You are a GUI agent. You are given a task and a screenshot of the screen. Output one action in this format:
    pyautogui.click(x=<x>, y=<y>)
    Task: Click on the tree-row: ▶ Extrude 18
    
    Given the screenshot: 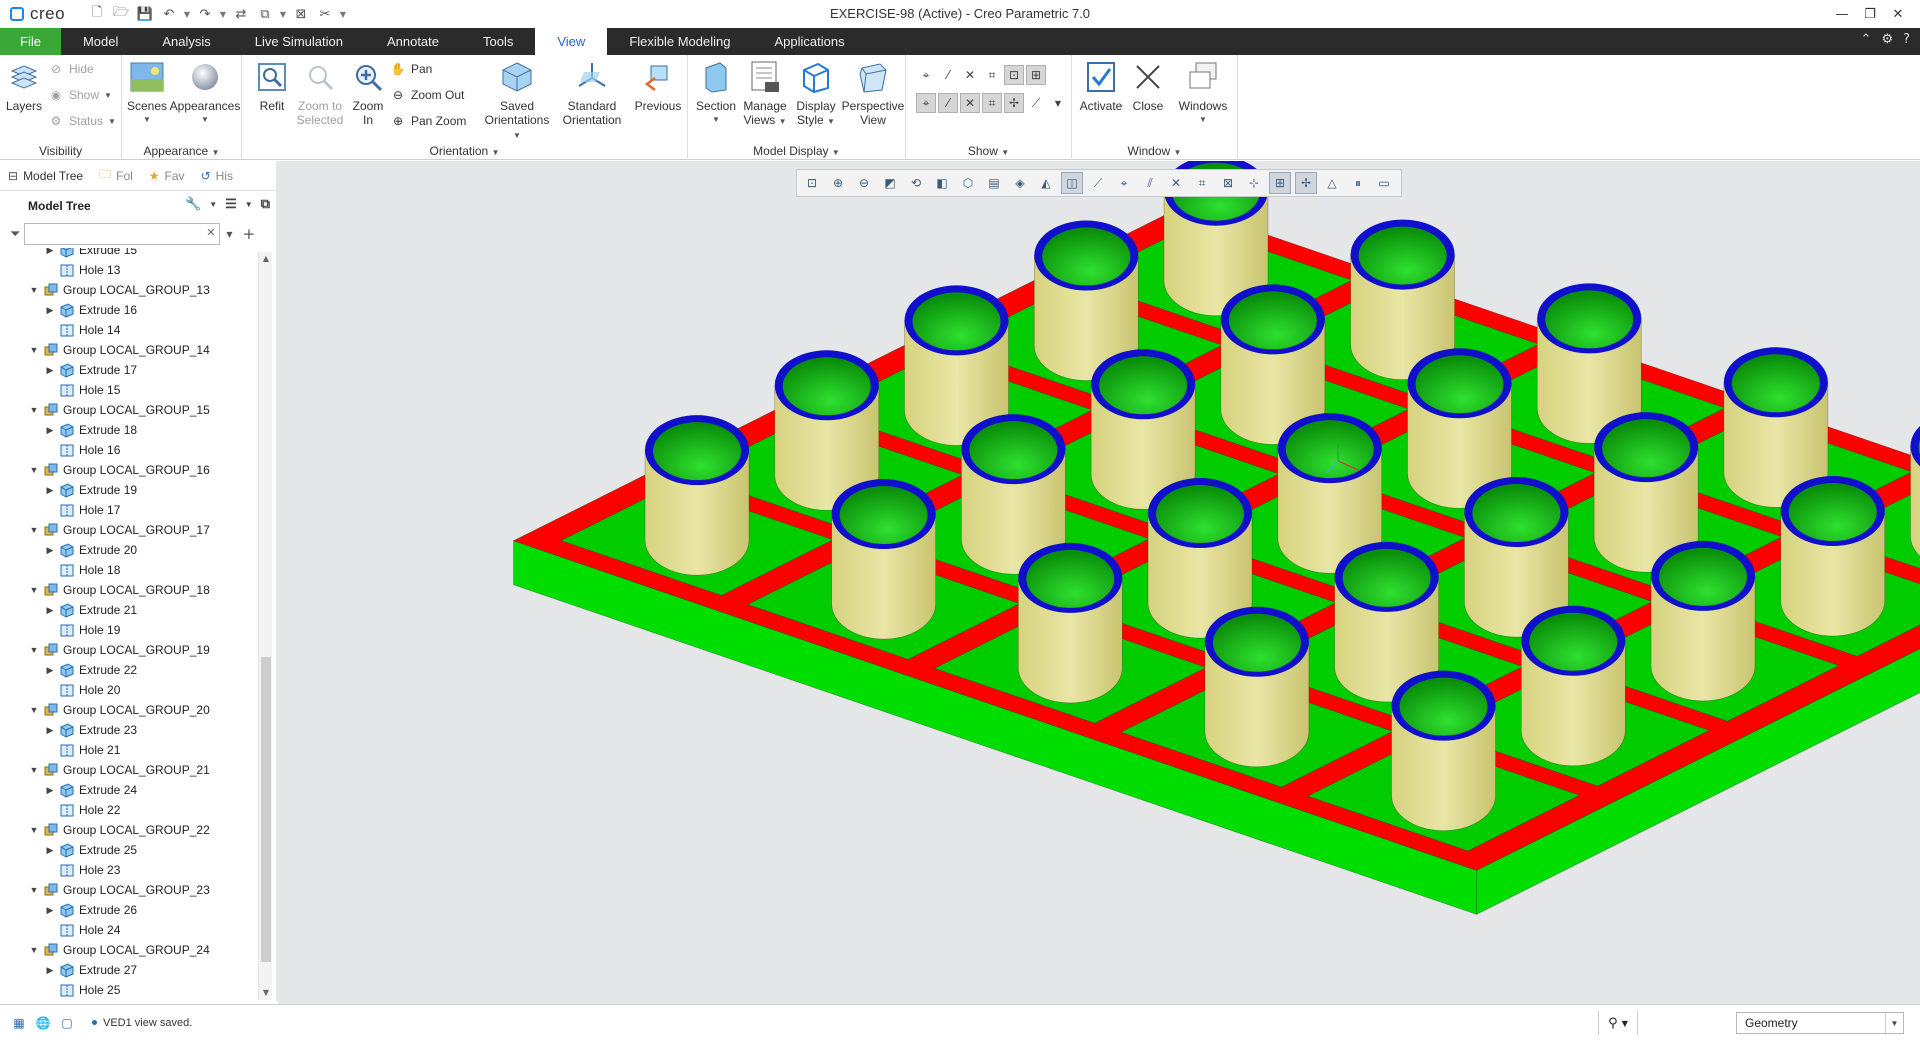 What is the action you would take?
    pyautogui.click(x=90, y=430)
    